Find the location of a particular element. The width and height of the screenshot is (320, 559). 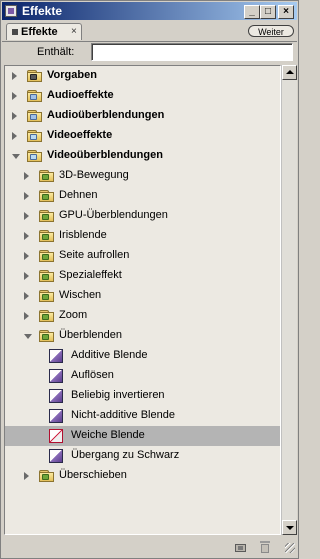

close-button: × is located at coordinates (286, 12).